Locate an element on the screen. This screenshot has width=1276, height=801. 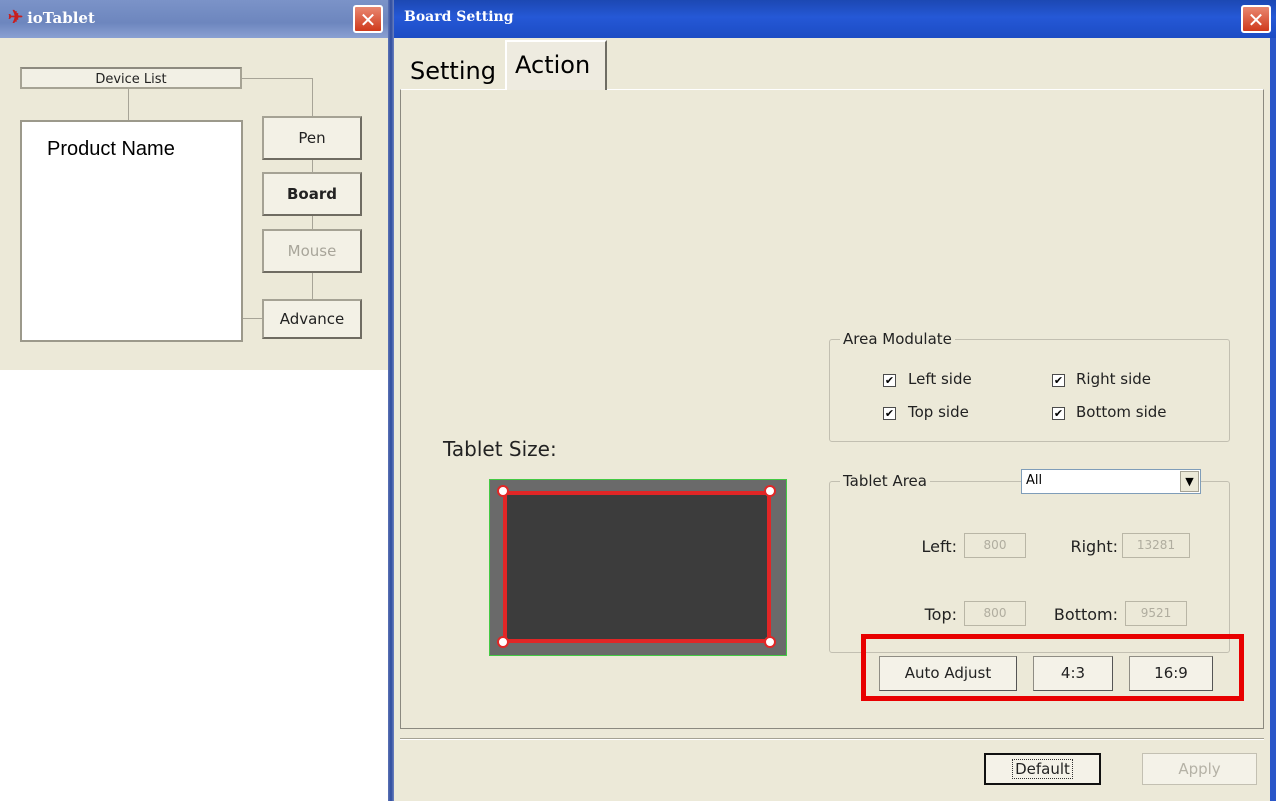
left-window-title-text: ioTablet is located at coordinates (61, 18).